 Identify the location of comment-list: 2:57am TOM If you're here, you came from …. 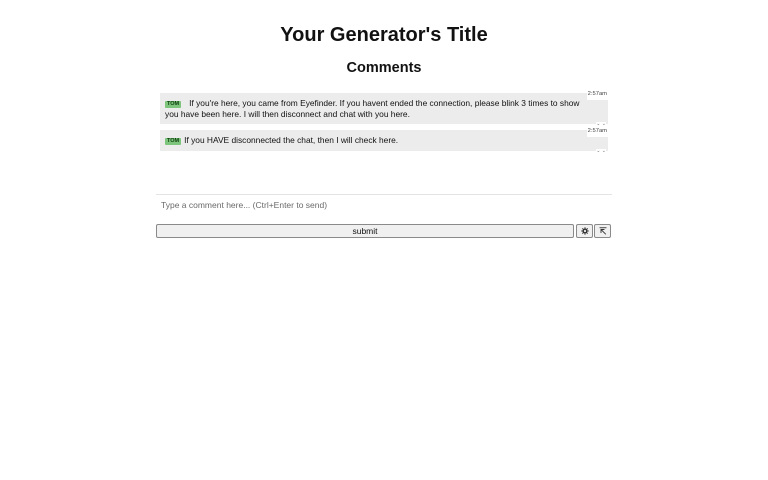
(384, 123).